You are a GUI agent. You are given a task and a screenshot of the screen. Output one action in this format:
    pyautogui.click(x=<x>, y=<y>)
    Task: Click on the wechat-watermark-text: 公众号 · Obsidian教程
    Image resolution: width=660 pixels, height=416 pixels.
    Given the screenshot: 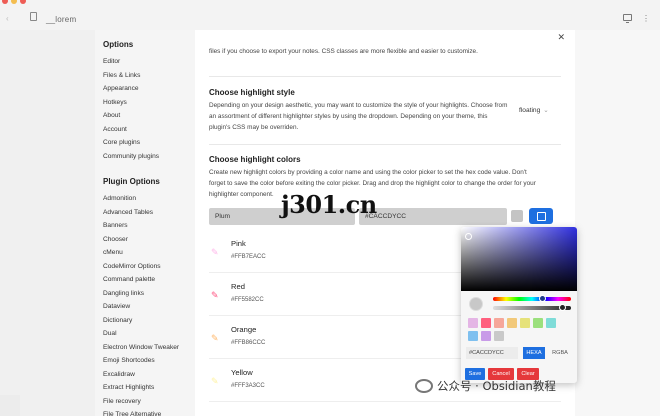 What is the action you would take?
    pyautogui.click(x=496, y=386)
    